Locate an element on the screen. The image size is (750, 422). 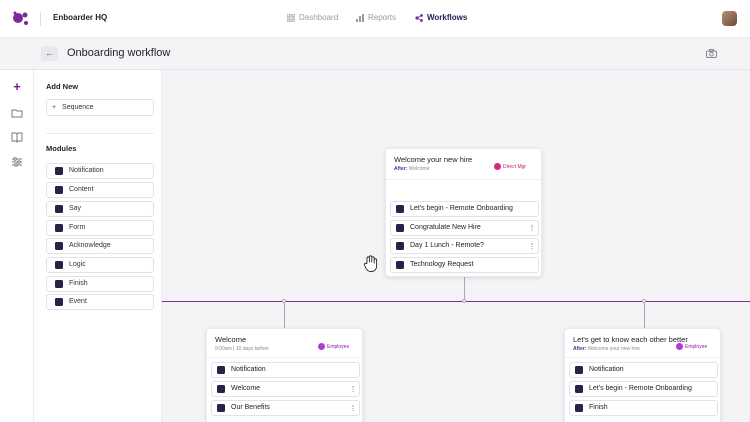
header-divider is located at coordinates (40, 19).